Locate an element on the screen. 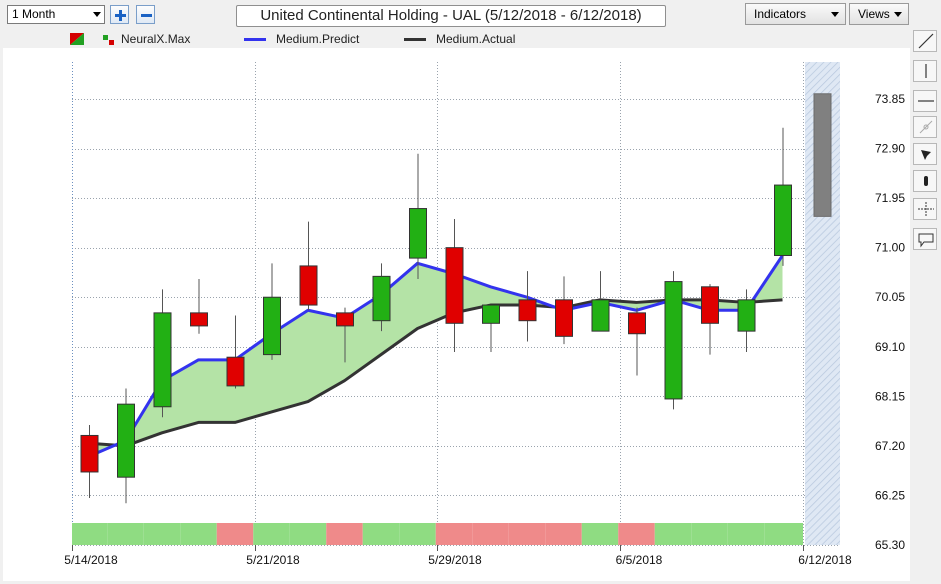 This screenshot has height=584, width=941. annotation-tool-button is located at coordinates (925, 239).